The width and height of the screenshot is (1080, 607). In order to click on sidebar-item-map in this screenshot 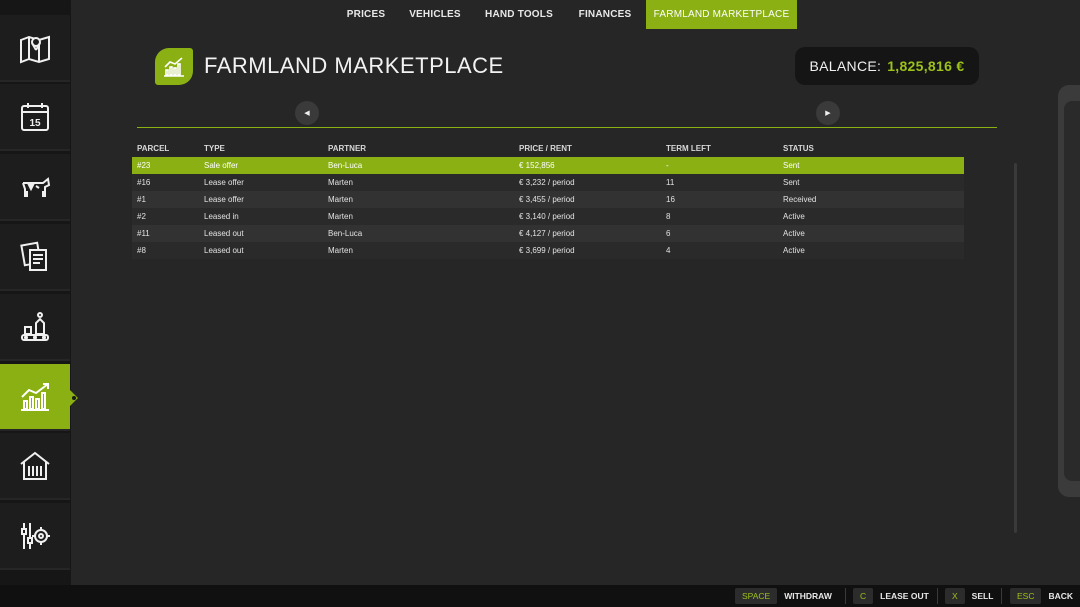, I will do `click(35, 48)`.